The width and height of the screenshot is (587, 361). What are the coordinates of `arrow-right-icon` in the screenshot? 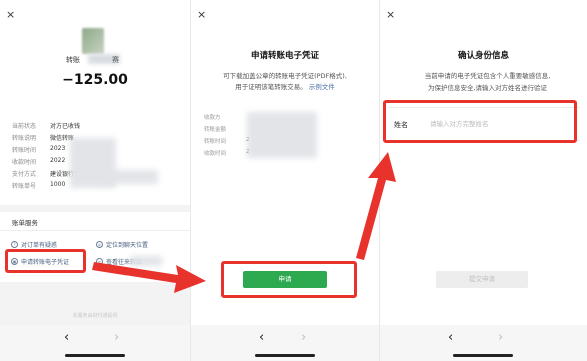 It's located at (149, 277).